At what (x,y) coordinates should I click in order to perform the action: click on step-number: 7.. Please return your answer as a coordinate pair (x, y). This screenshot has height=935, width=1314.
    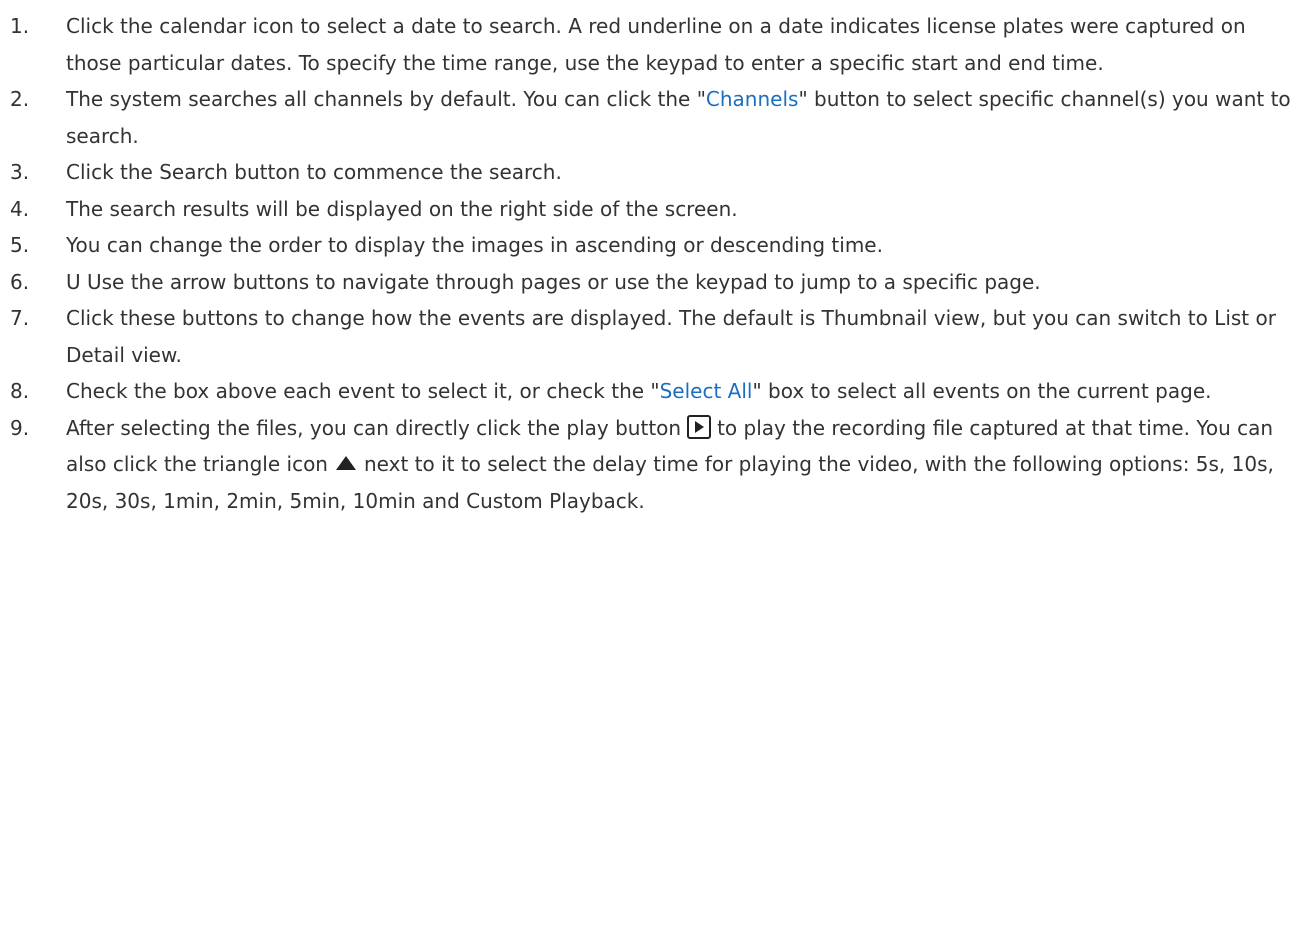
    Looking at the image, I should click on (20, 318).